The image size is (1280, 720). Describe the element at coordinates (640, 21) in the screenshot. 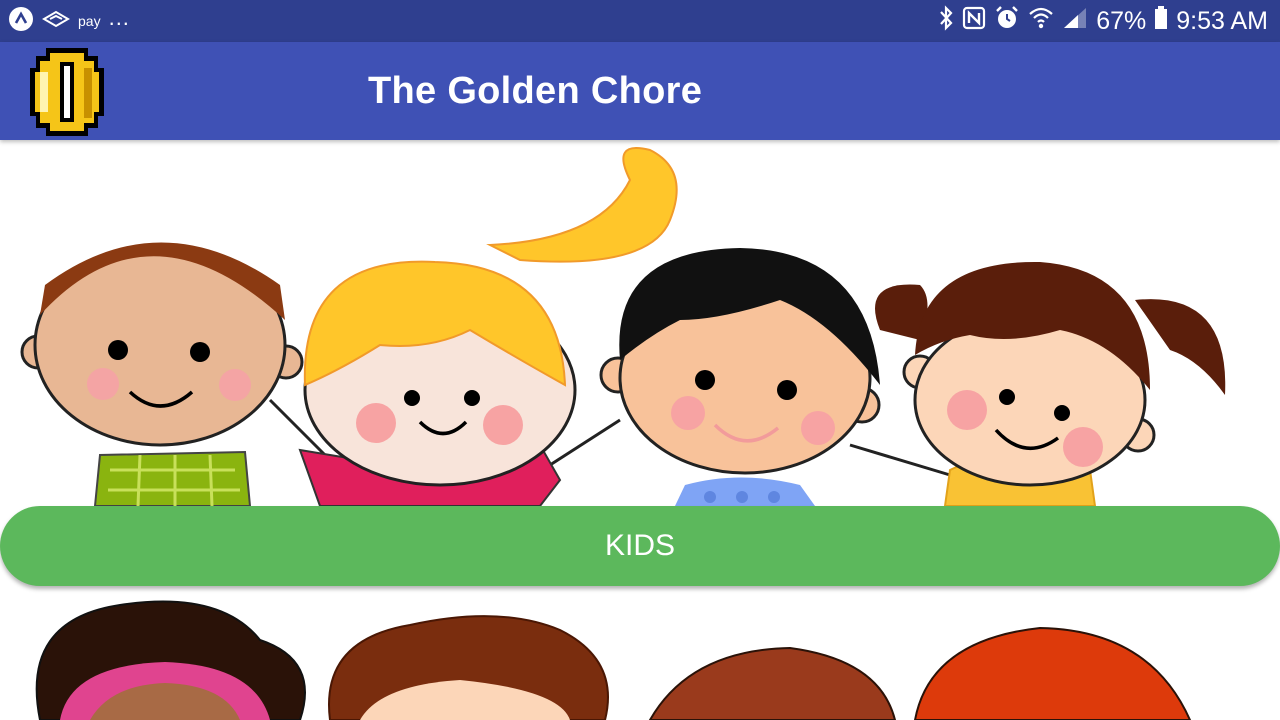

I see `status-bar: pay ... 67% 9:53 AM` at that location.